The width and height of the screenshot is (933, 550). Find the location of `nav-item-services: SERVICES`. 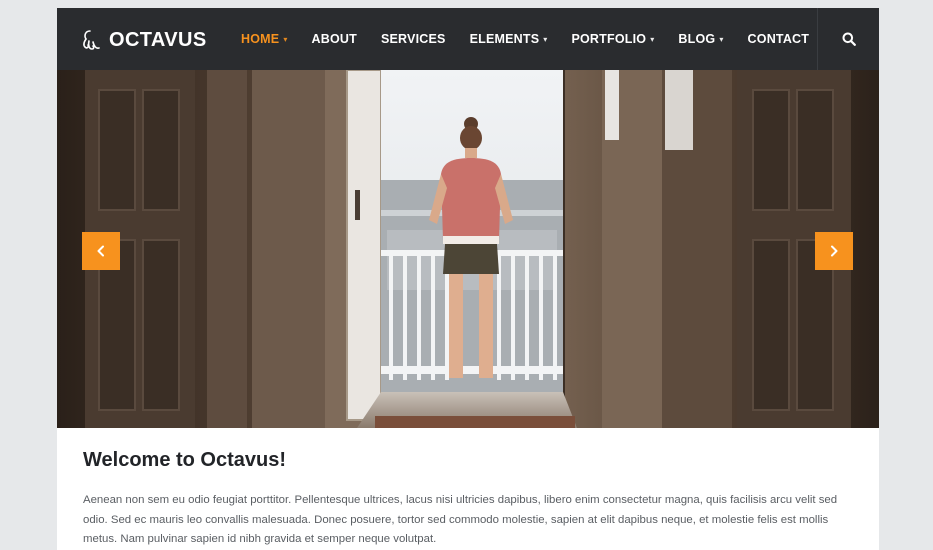

nav-item-services: SERVICES is located at coordinates (413, 39).